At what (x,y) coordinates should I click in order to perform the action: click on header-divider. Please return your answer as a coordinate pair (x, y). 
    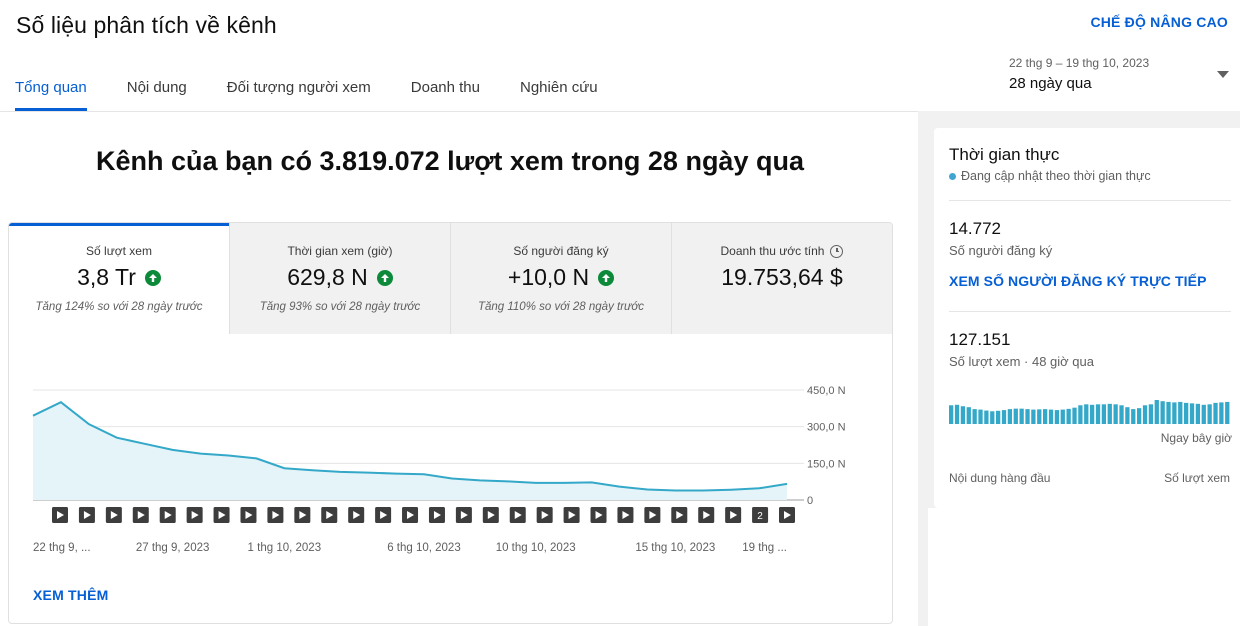
    Looking at the image, I should click on (459, 111).